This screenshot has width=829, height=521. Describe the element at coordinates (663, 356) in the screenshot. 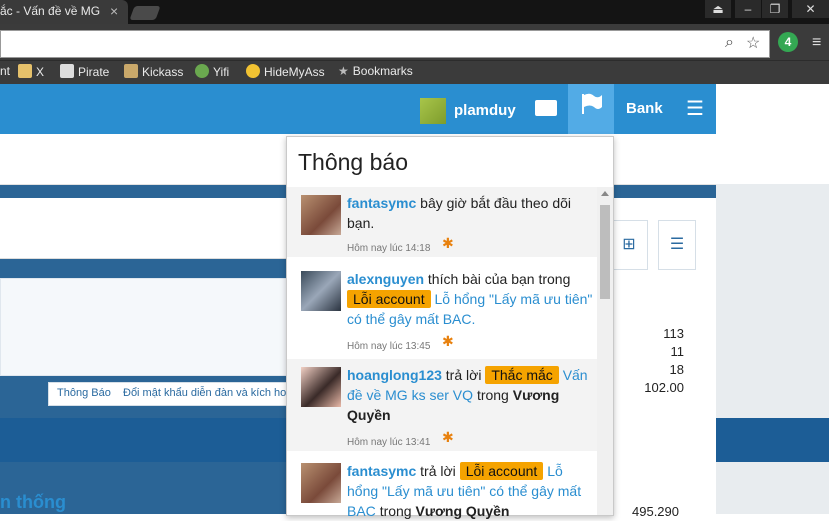

I see `sidebar-panel: ⊞ ☰ 113 11 18 102.00` at that location.